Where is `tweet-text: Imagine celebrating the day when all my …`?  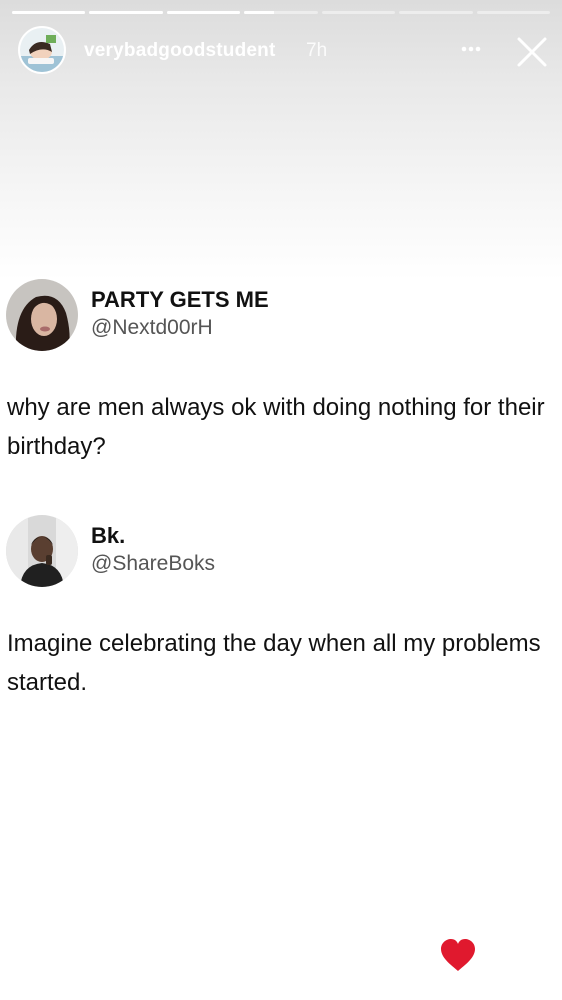
tweet-text: Imagine celebrating the day when all my … is located at coordinates (274, 663).